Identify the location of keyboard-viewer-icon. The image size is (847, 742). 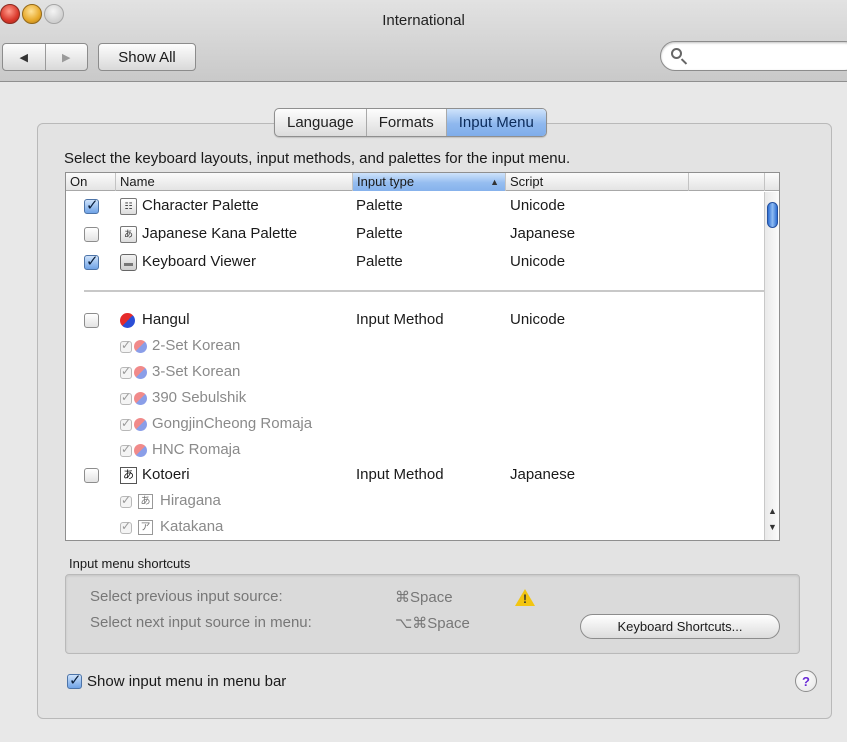
(128, 262).